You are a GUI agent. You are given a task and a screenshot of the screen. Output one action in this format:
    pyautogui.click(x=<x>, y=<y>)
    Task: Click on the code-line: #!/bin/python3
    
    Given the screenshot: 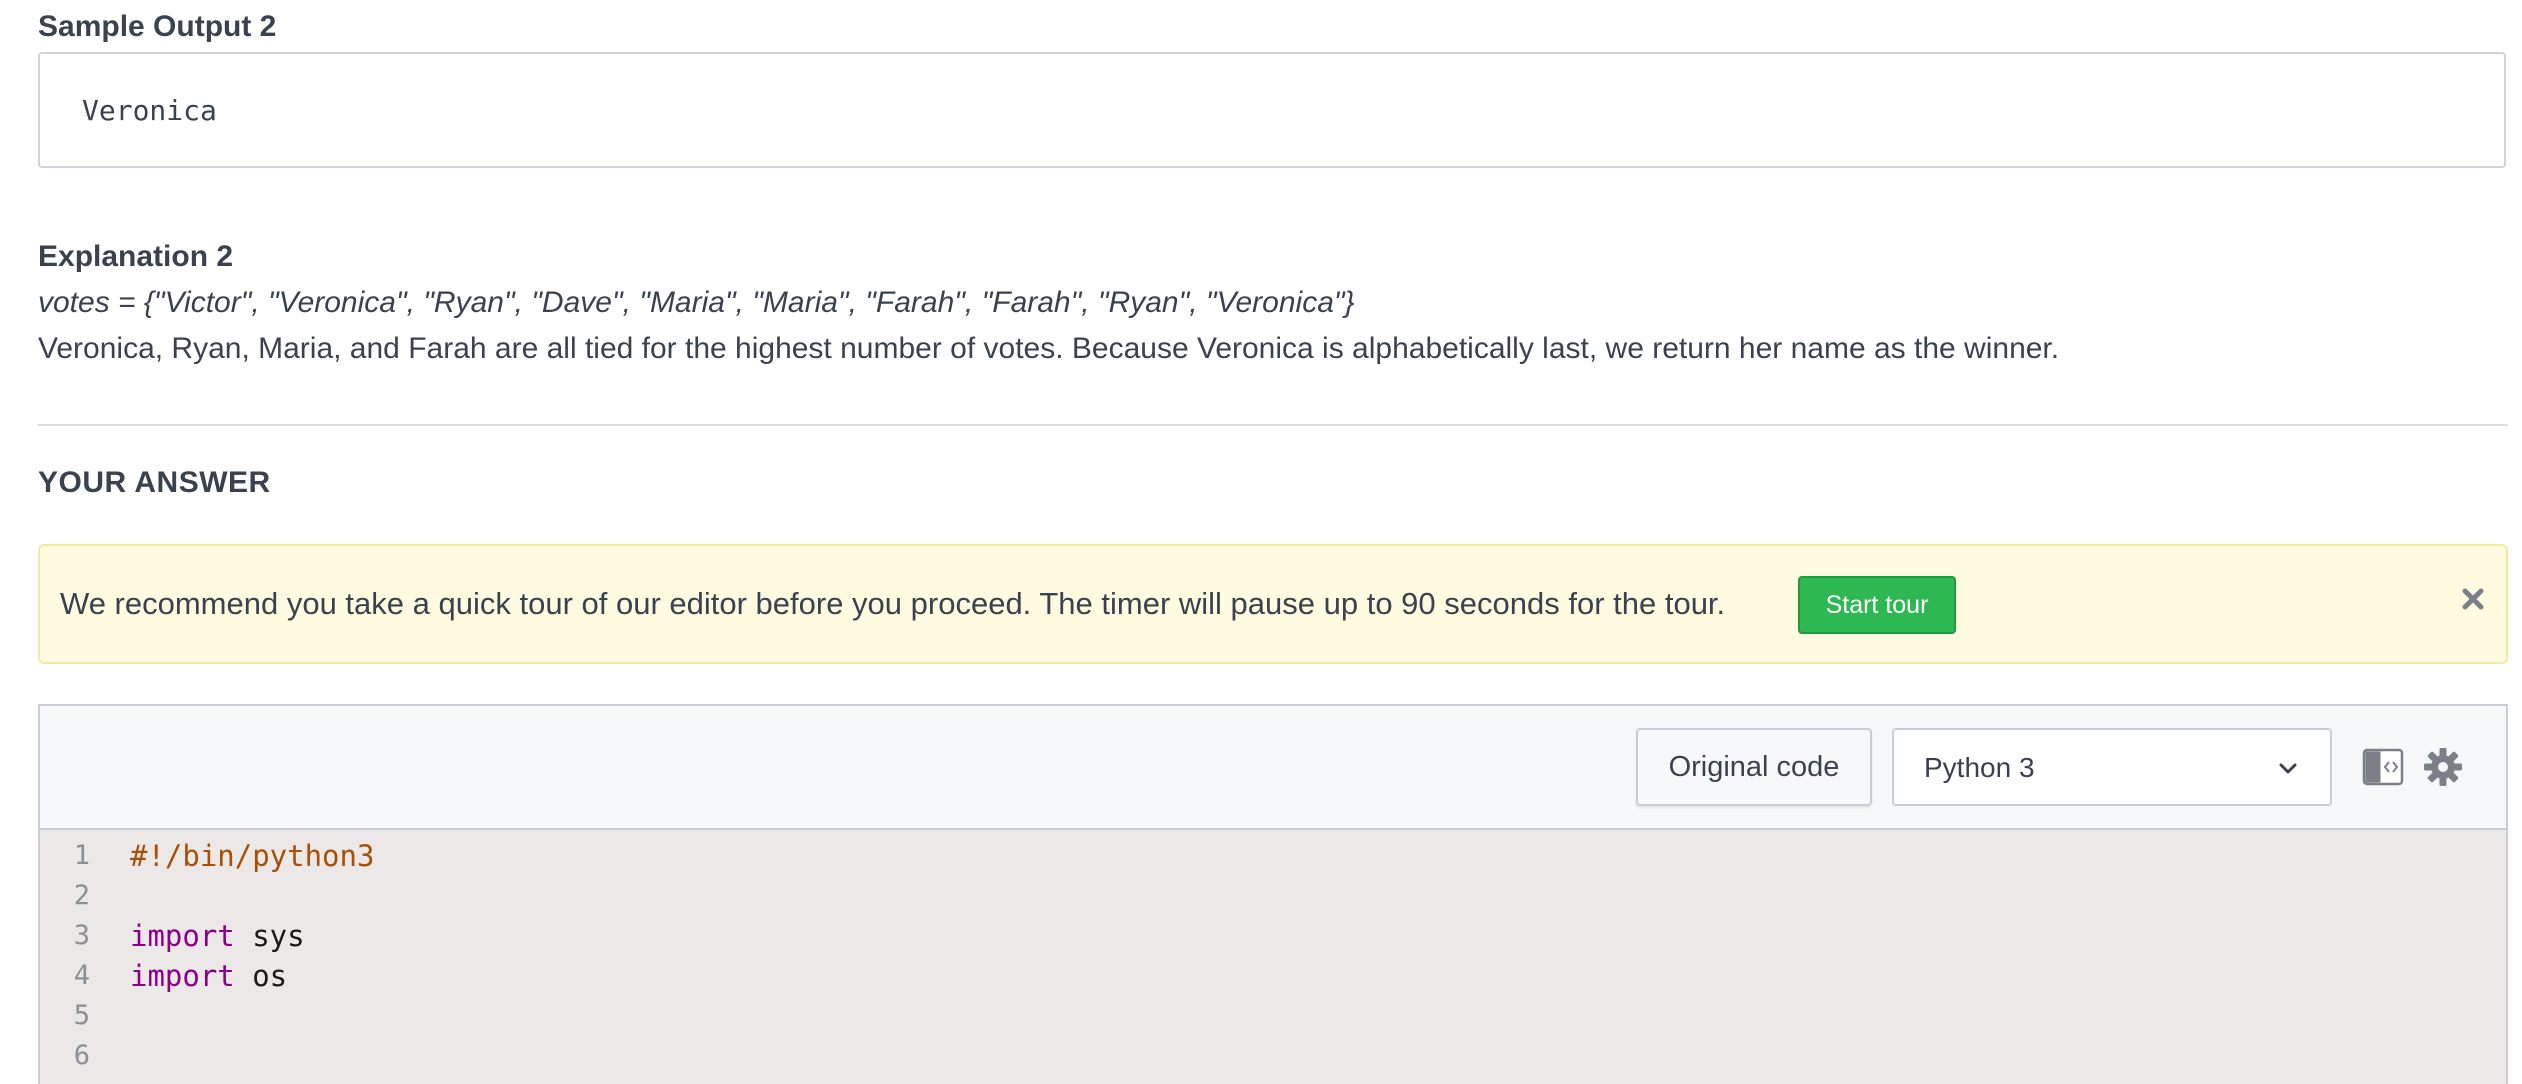 What is the action you would take?
    pyautogui.click(x=252, y=856)
    